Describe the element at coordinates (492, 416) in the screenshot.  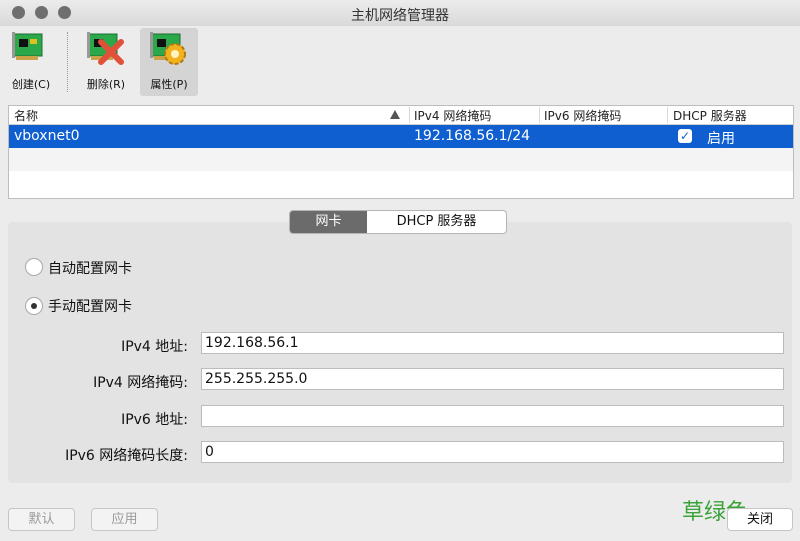
I see `ipv6-address-field` at that location.